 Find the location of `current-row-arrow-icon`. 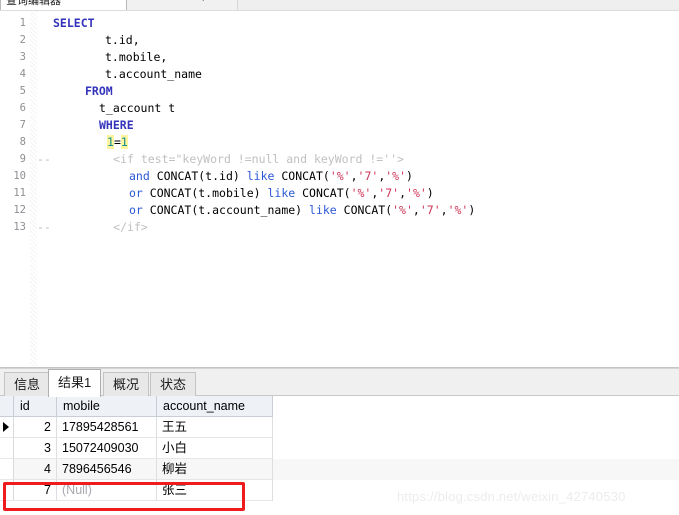

current-row-arrow-icon is located at coordinates (6, 427).